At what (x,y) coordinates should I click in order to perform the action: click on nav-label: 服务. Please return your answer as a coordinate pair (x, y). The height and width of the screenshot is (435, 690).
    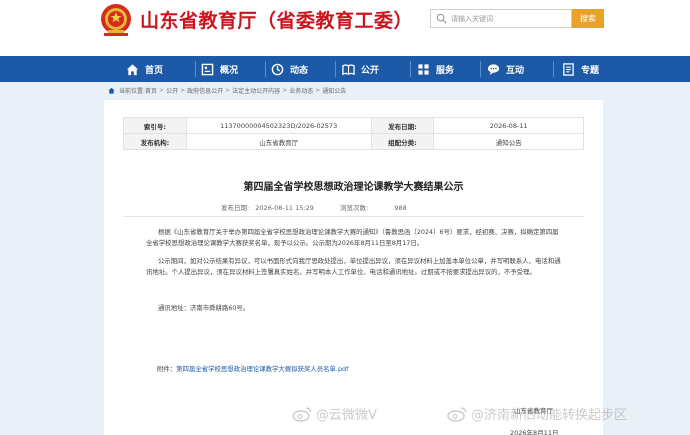
    Looking at the image, I should click on (445, 70).